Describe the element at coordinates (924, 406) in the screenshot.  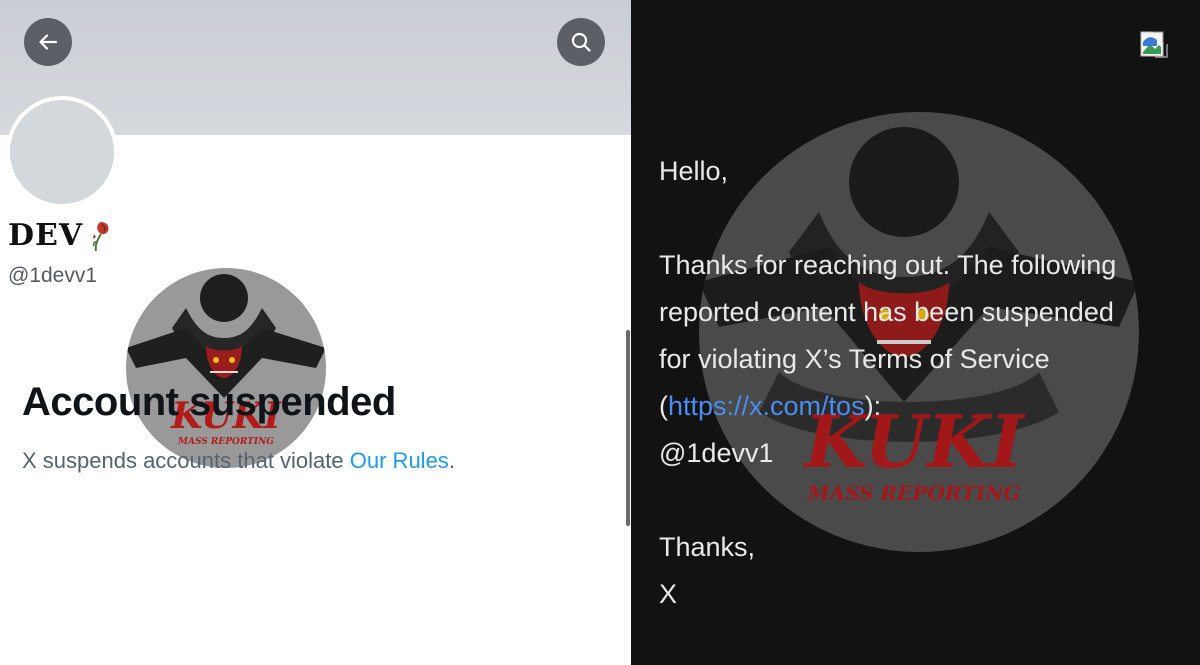
I see `email-tos-line: (https://x.com/tos):` at that location.